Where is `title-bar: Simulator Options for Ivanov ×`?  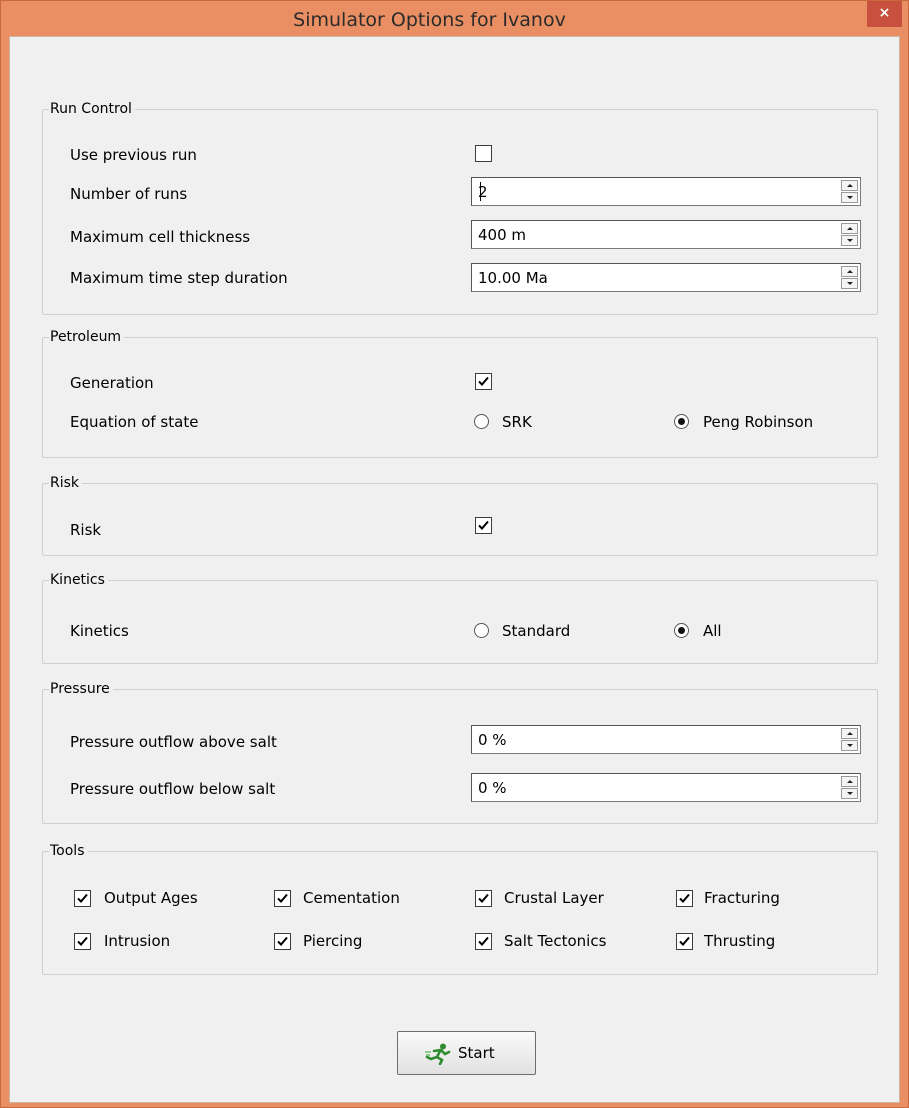
title-bar: Simulator Options for Ivanov × is located at coordinates (454, 19).